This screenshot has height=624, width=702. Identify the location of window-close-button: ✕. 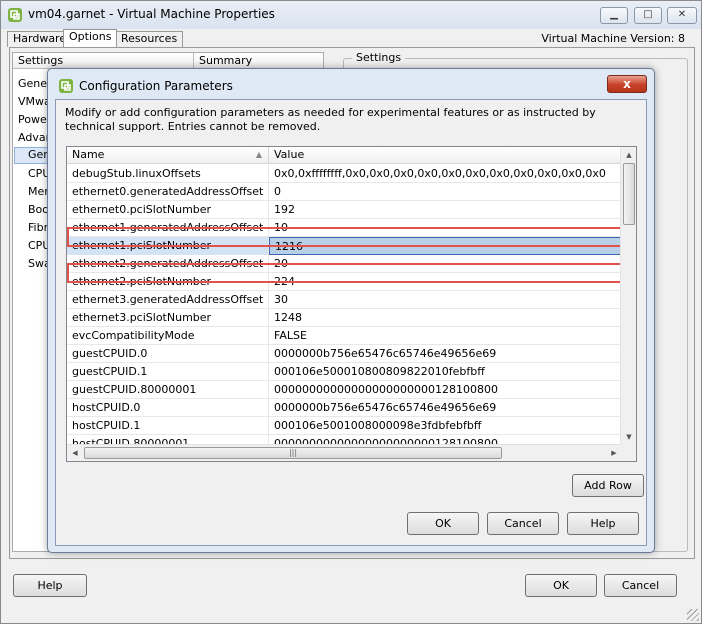
(682, 15).